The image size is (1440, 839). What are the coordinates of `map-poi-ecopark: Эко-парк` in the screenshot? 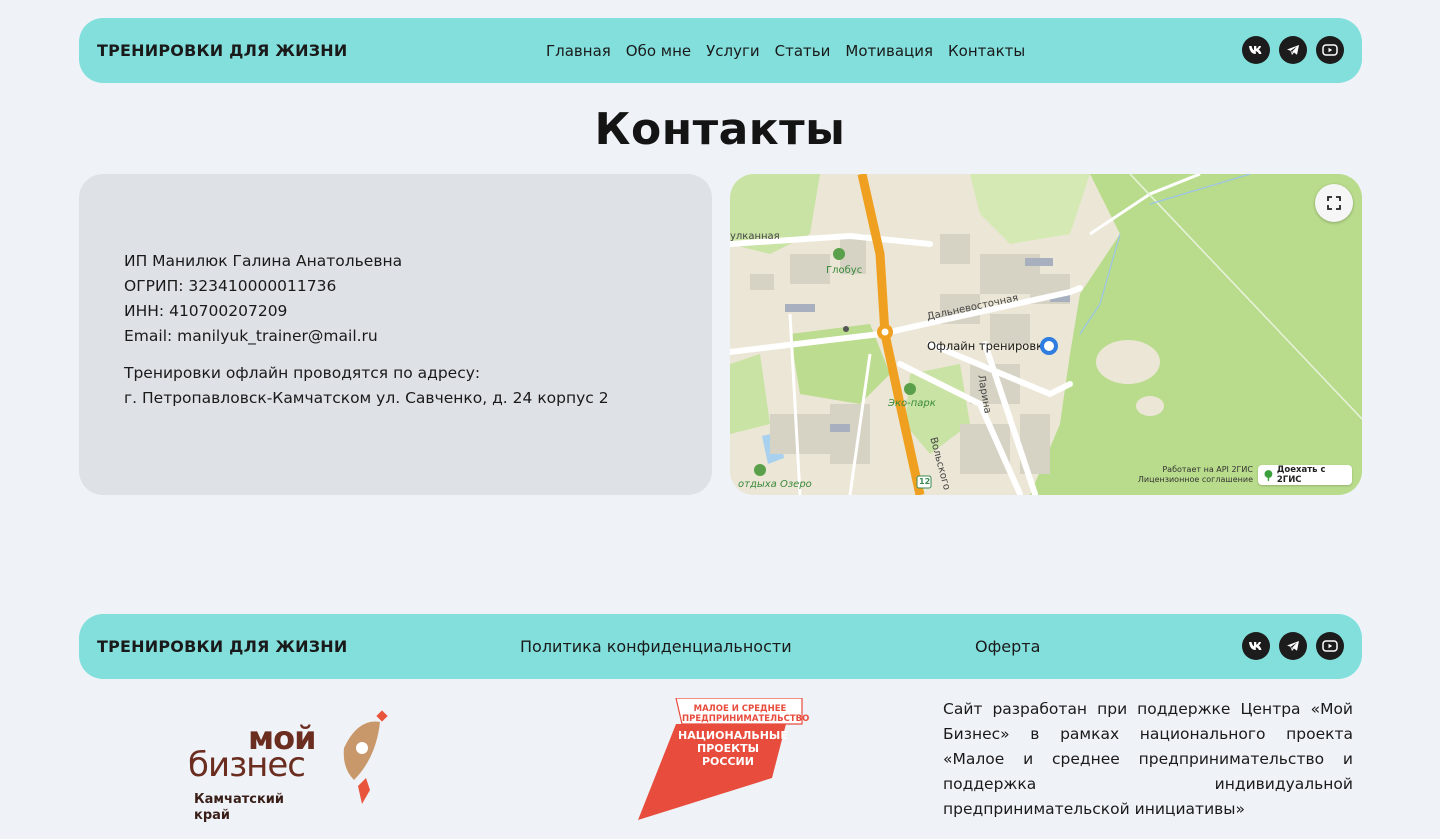 It's located at (912, 403).